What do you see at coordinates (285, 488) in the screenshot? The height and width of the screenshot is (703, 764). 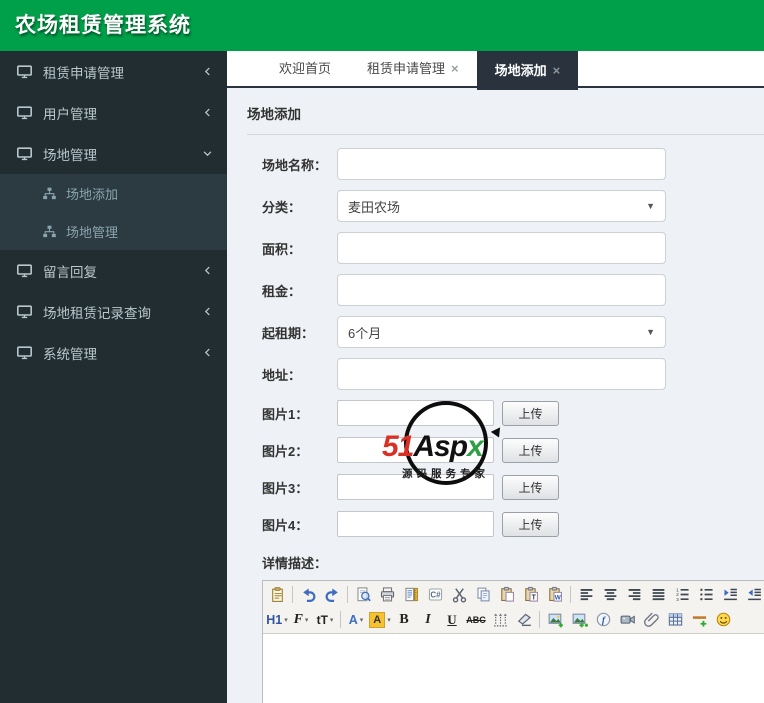 I see `field-label: 图片3：` at bounding box center [285, 488].